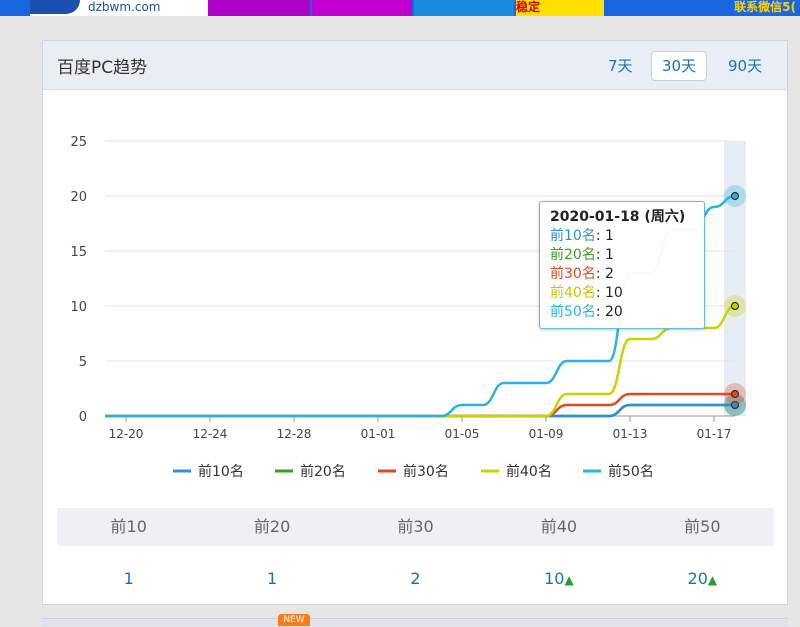 The height and width of the screenshot is (627, 800). I want to click on summary-header-top20: 前20, so click(272, 526).